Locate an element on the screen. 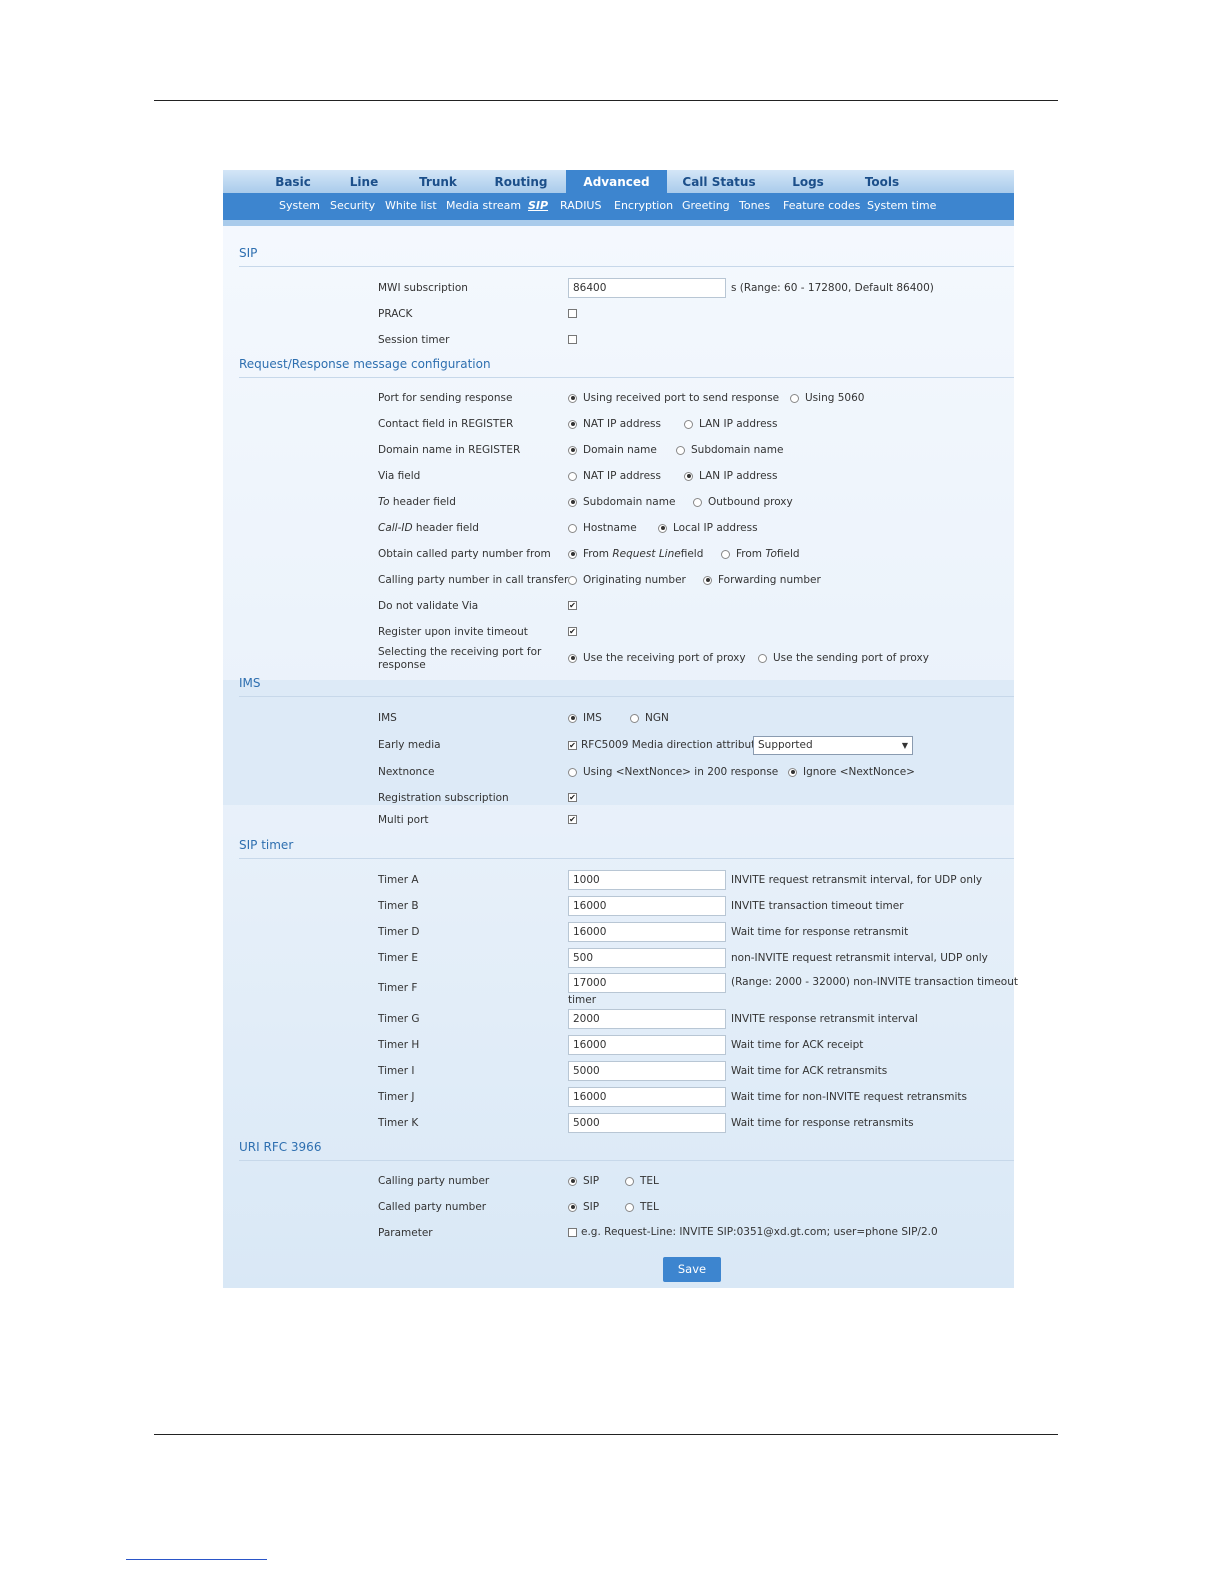 Image resolution: width=1224 pixels, height=1584 pixels. timer-g-input: 2000 is located at coordinates (647, 1019).